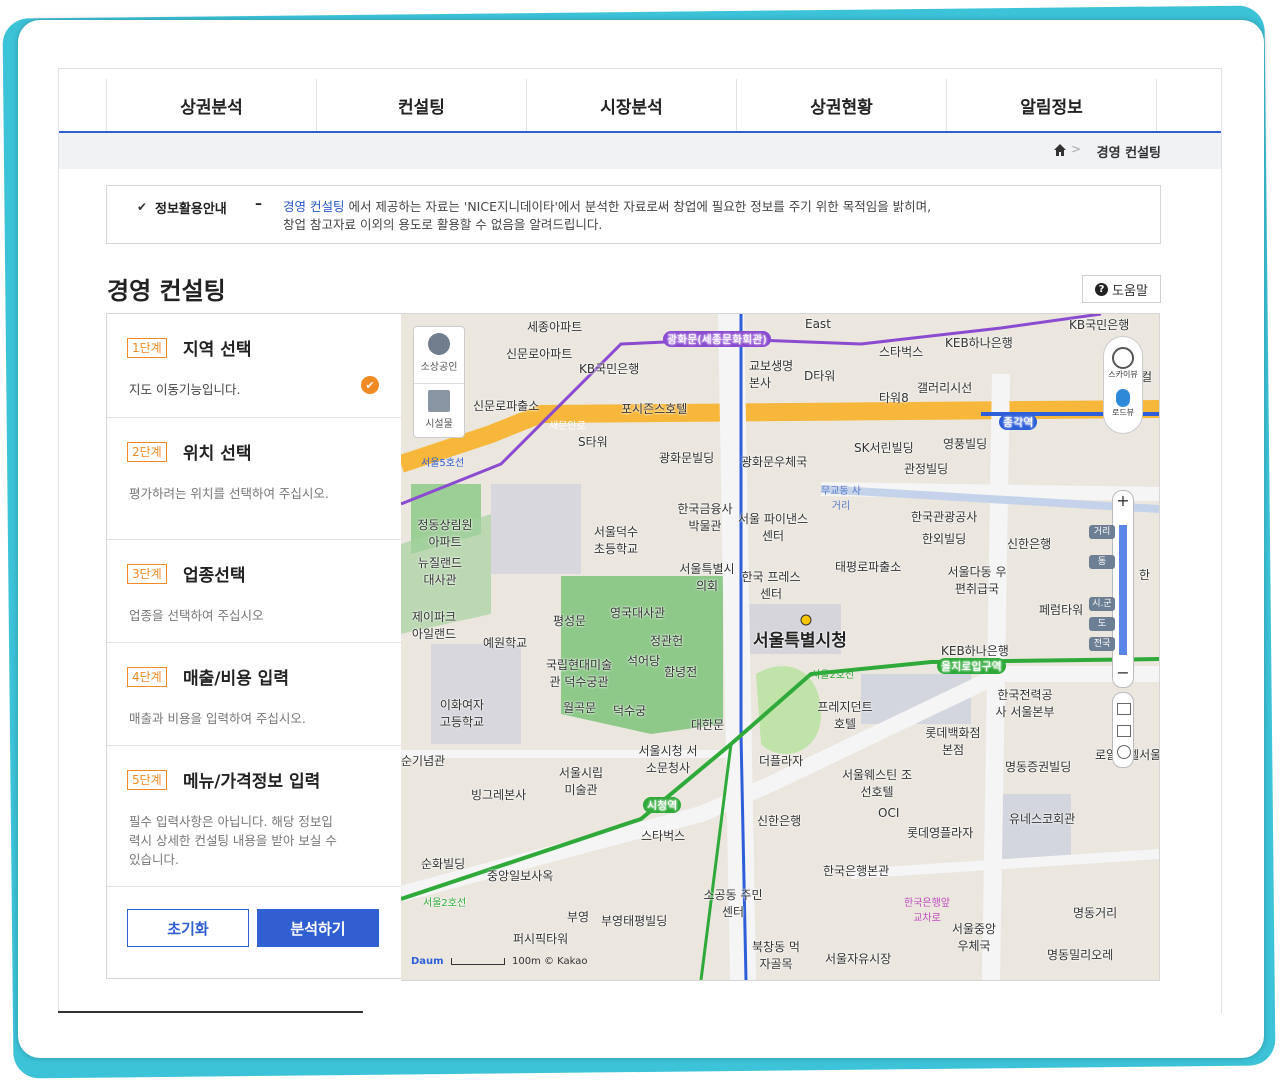 The image size is (1280, 1081). I want to click on map-label: 롯데백화점 본점, so click(953, 741).